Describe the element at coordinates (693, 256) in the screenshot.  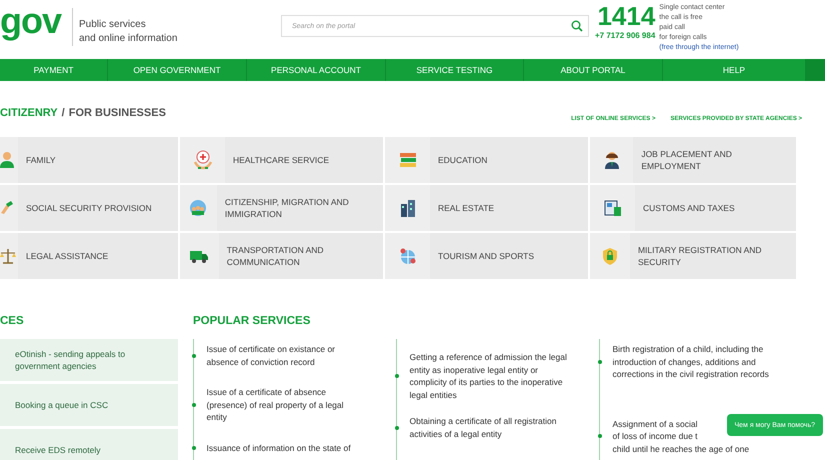
I see `category-tile: MILITARY REGISTRATION AND SECURITY` at that location.